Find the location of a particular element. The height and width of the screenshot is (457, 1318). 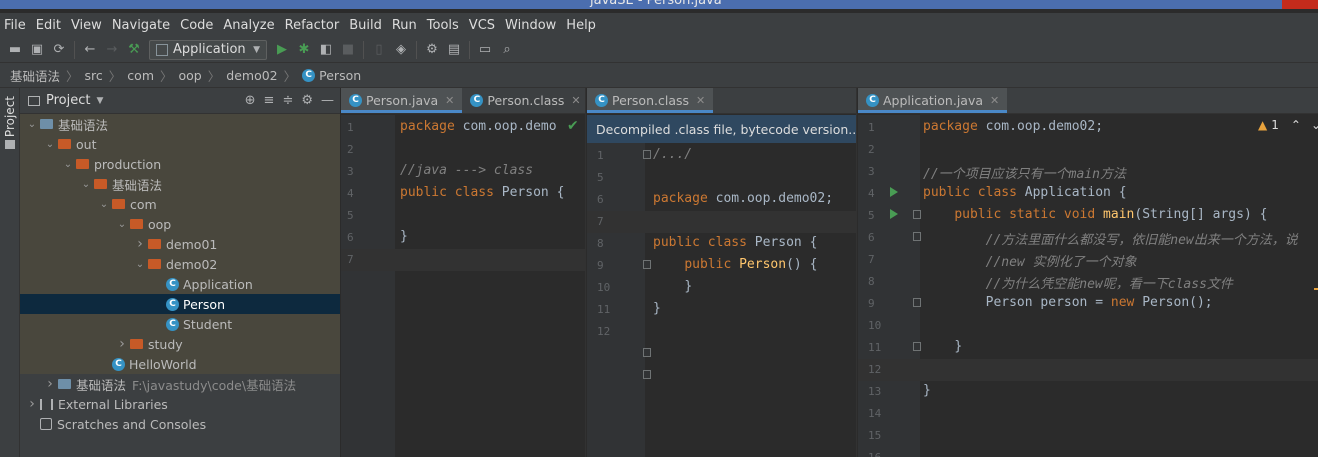

breadcrumb-item-person: Person is located at coordinates (340, 75).